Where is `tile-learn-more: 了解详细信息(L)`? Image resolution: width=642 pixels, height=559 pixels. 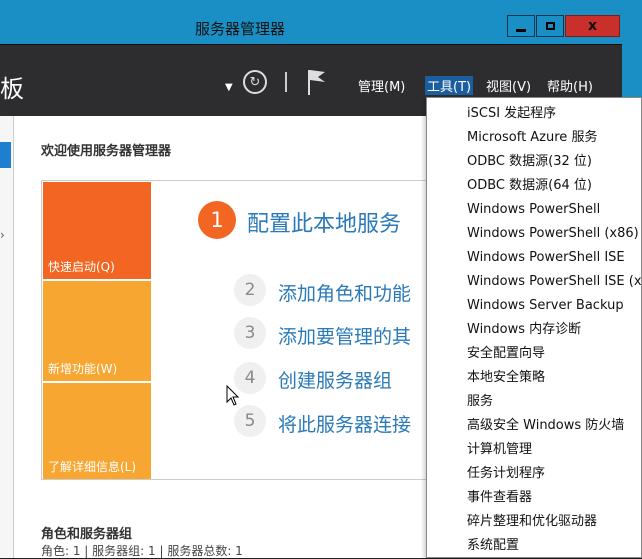 tile-learn-more: 了解详细信息(L) is located at coordinates (97, 431).